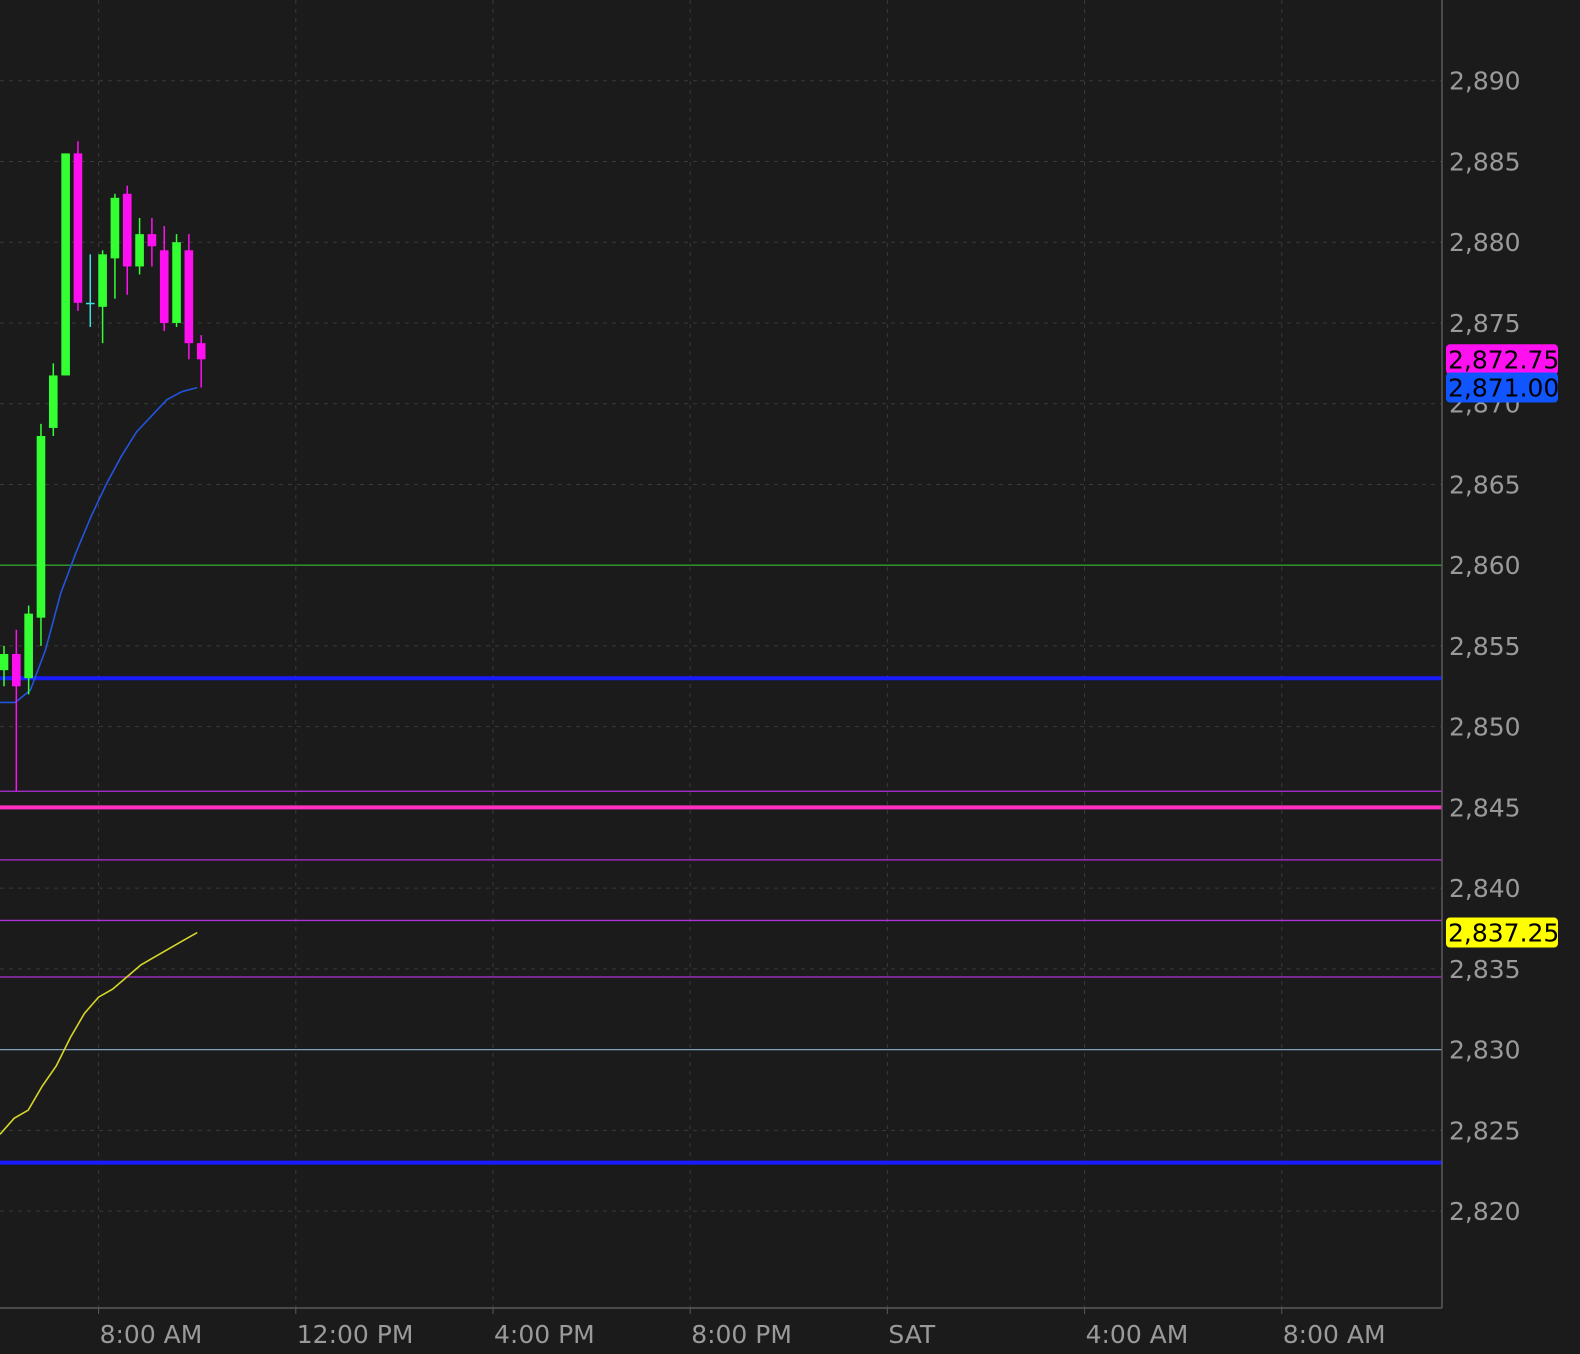  Describe the element at coordinates (1485, 646) in the screenshot. I see `y-tick-label: 2,855` at that location.